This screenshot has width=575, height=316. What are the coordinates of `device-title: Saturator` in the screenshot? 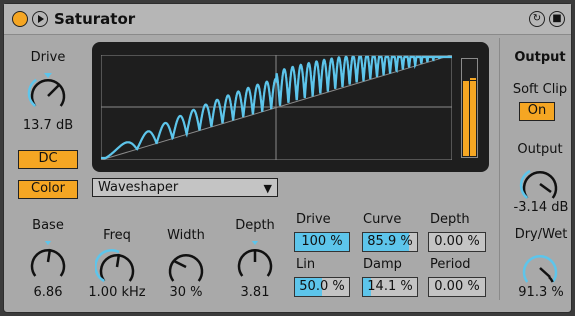 It's located at (95, 19).